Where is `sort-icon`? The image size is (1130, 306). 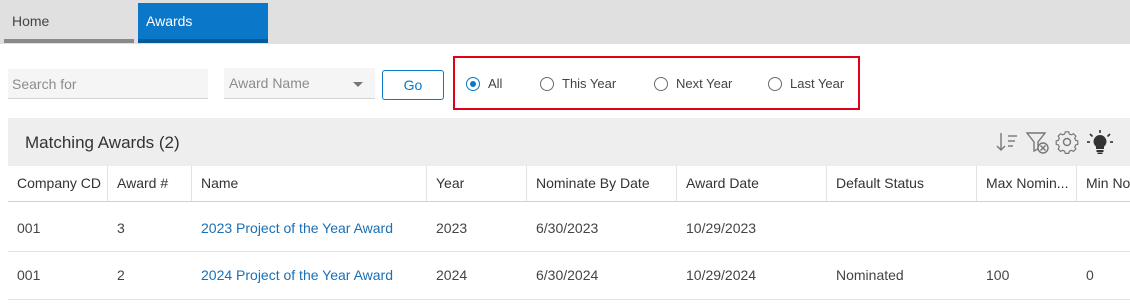
sort-icon is located at coordinates (1007, 142).